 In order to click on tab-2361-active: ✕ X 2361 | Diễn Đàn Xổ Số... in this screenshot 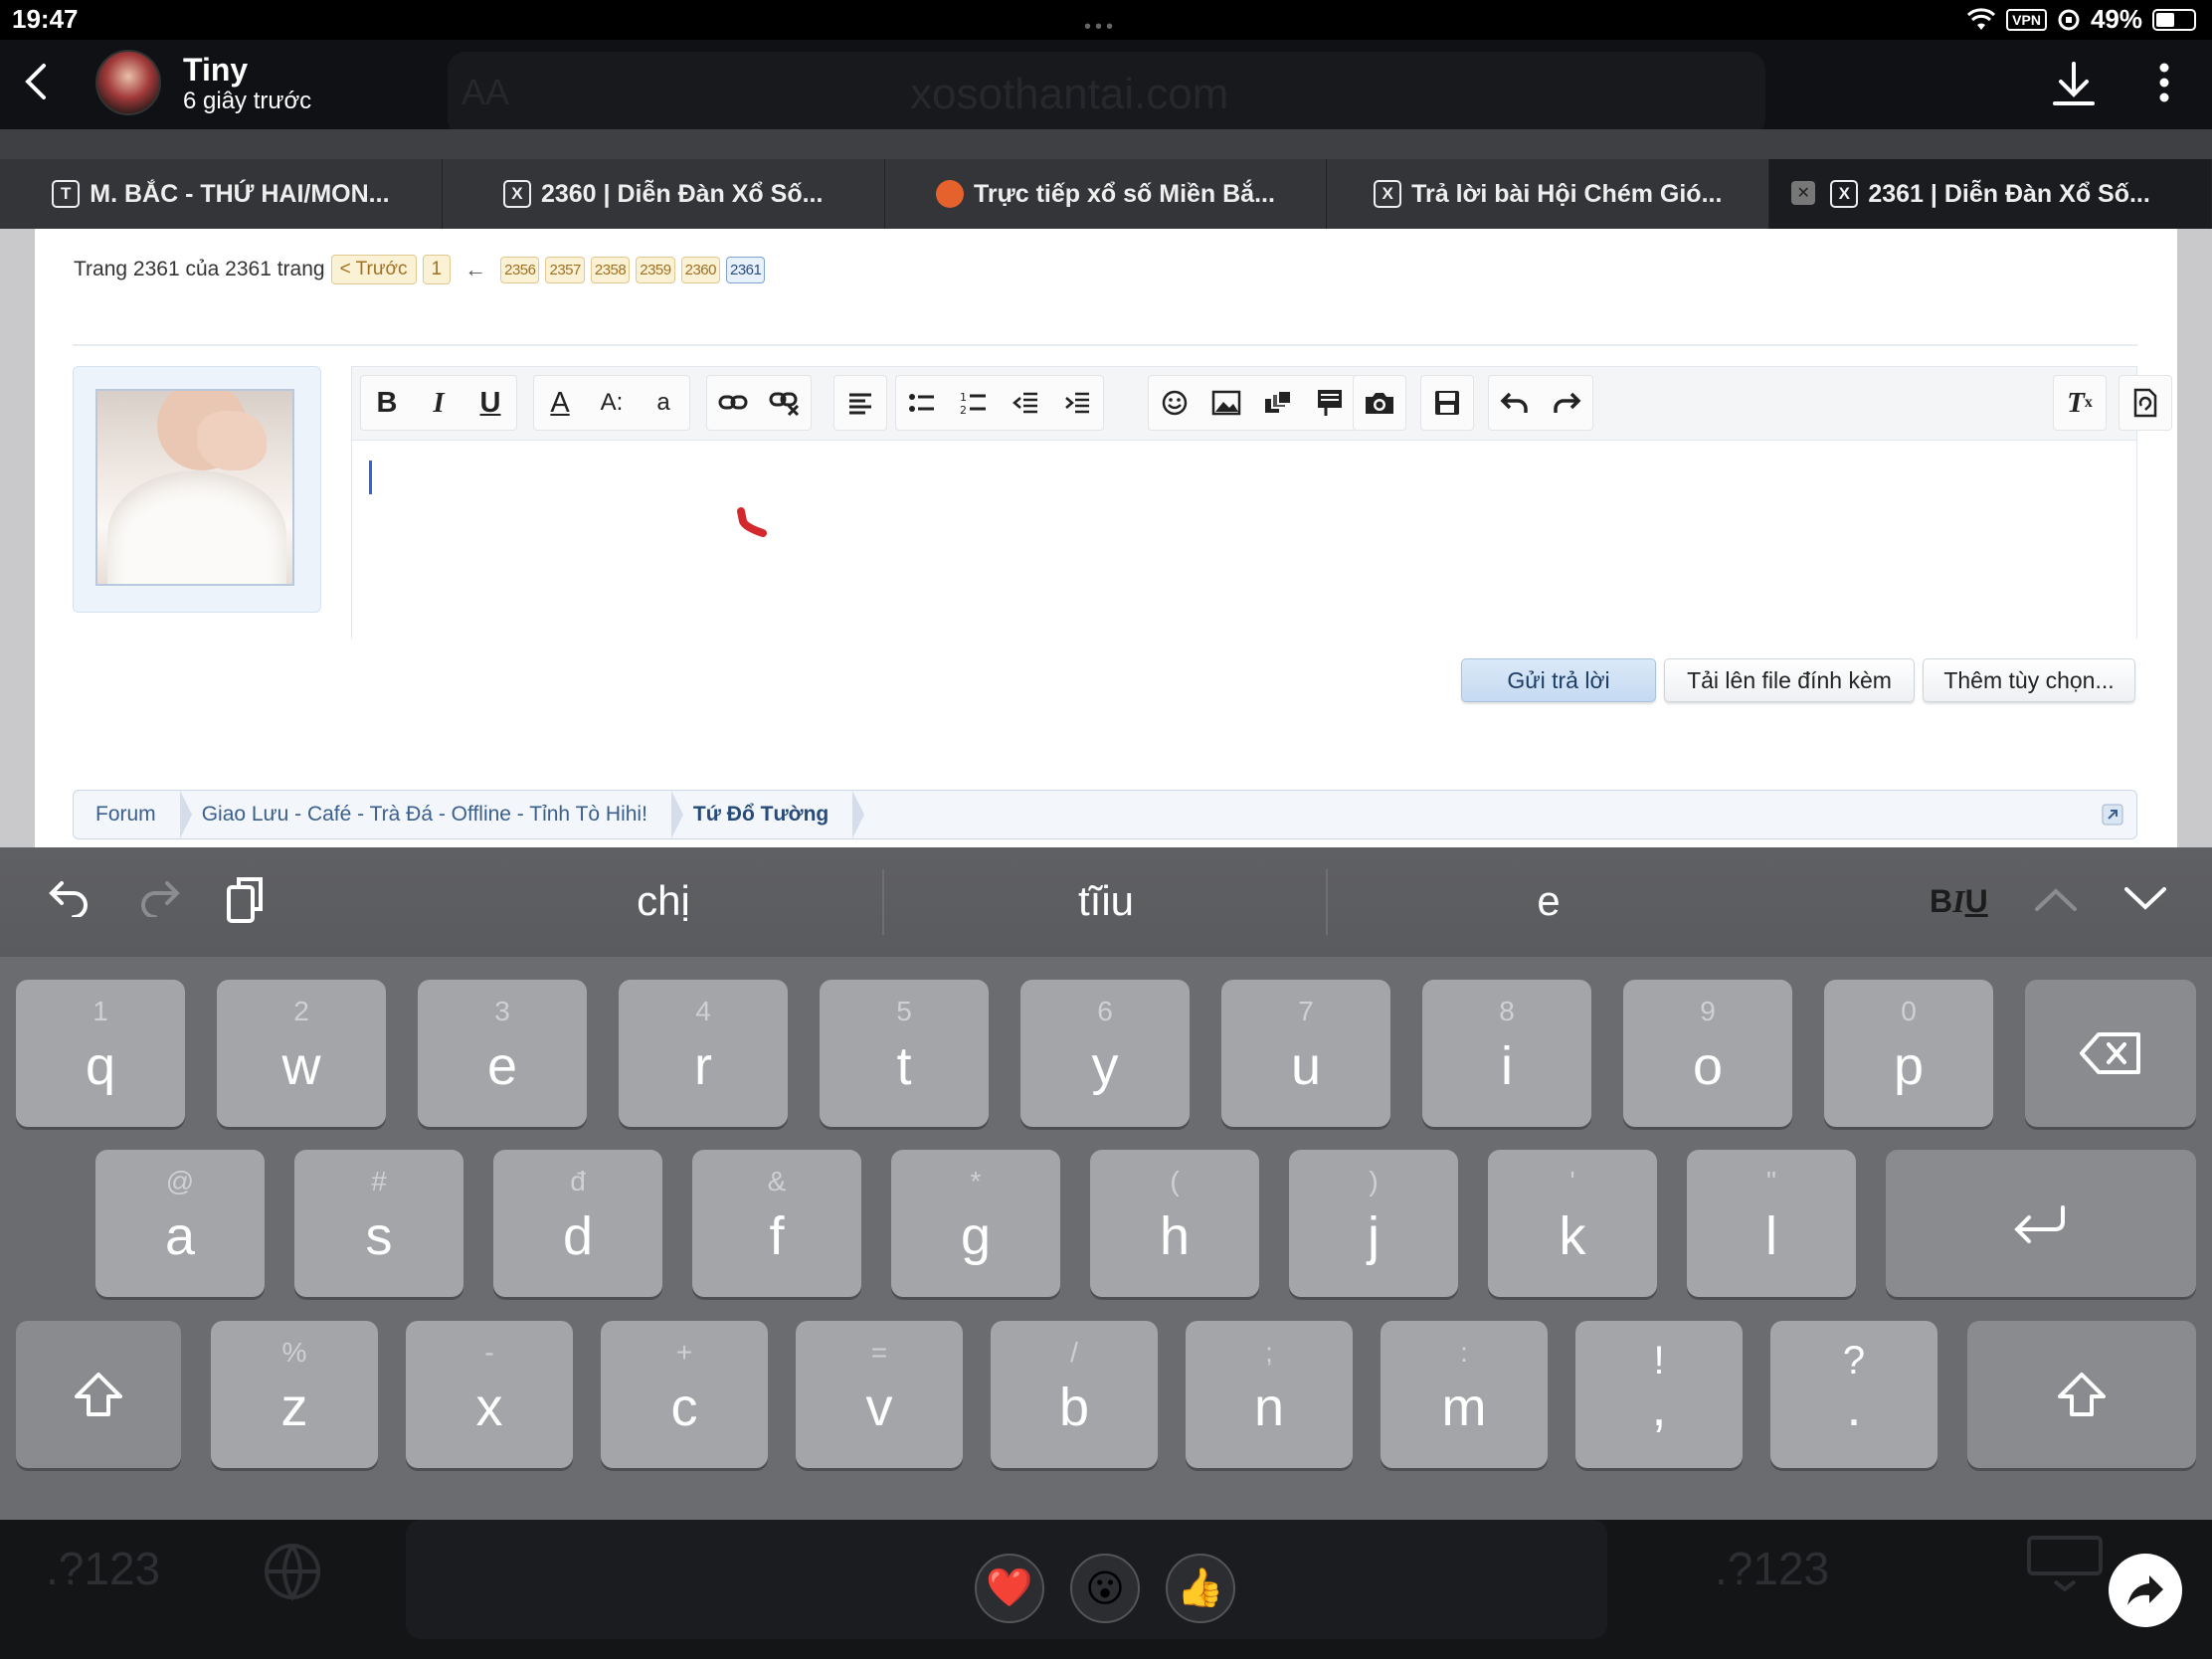, I will do `click(1990, 194)`.